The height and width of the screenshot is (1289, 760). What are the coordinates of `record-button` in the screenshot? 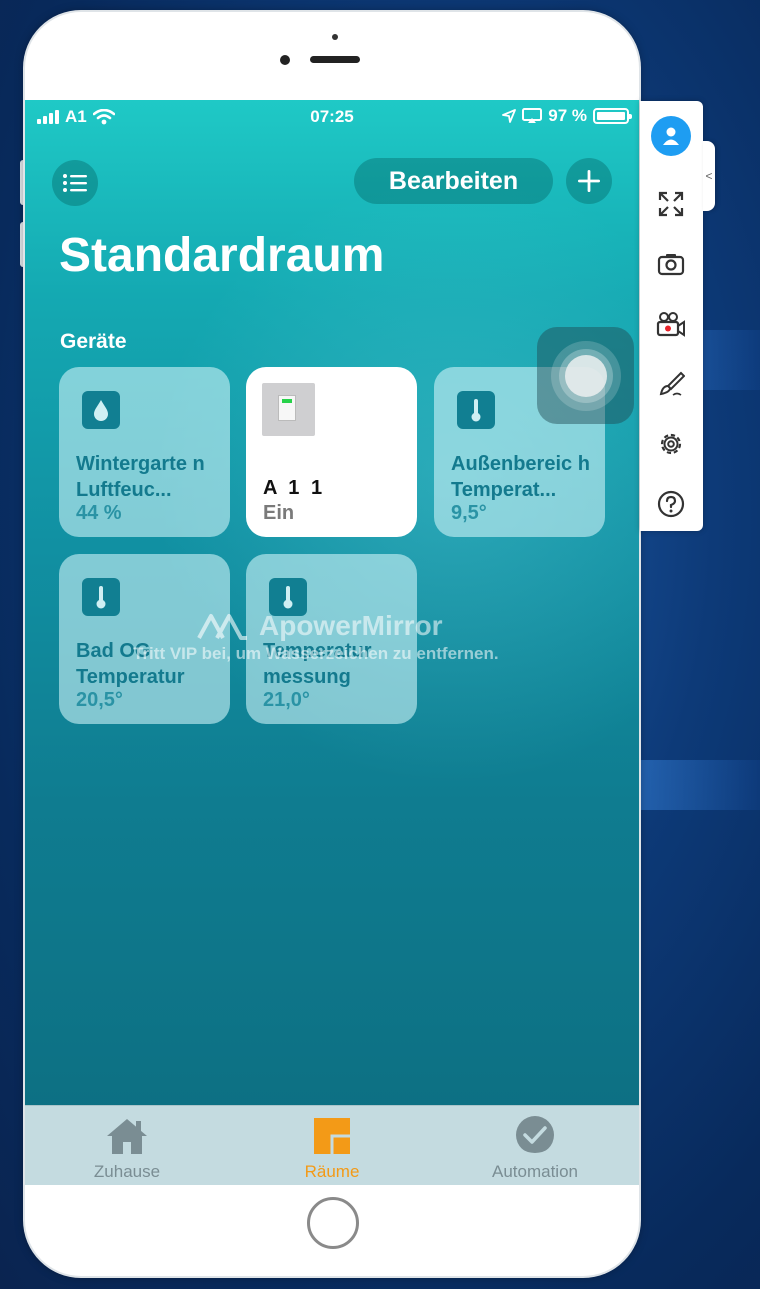 It's located at (671, 324).